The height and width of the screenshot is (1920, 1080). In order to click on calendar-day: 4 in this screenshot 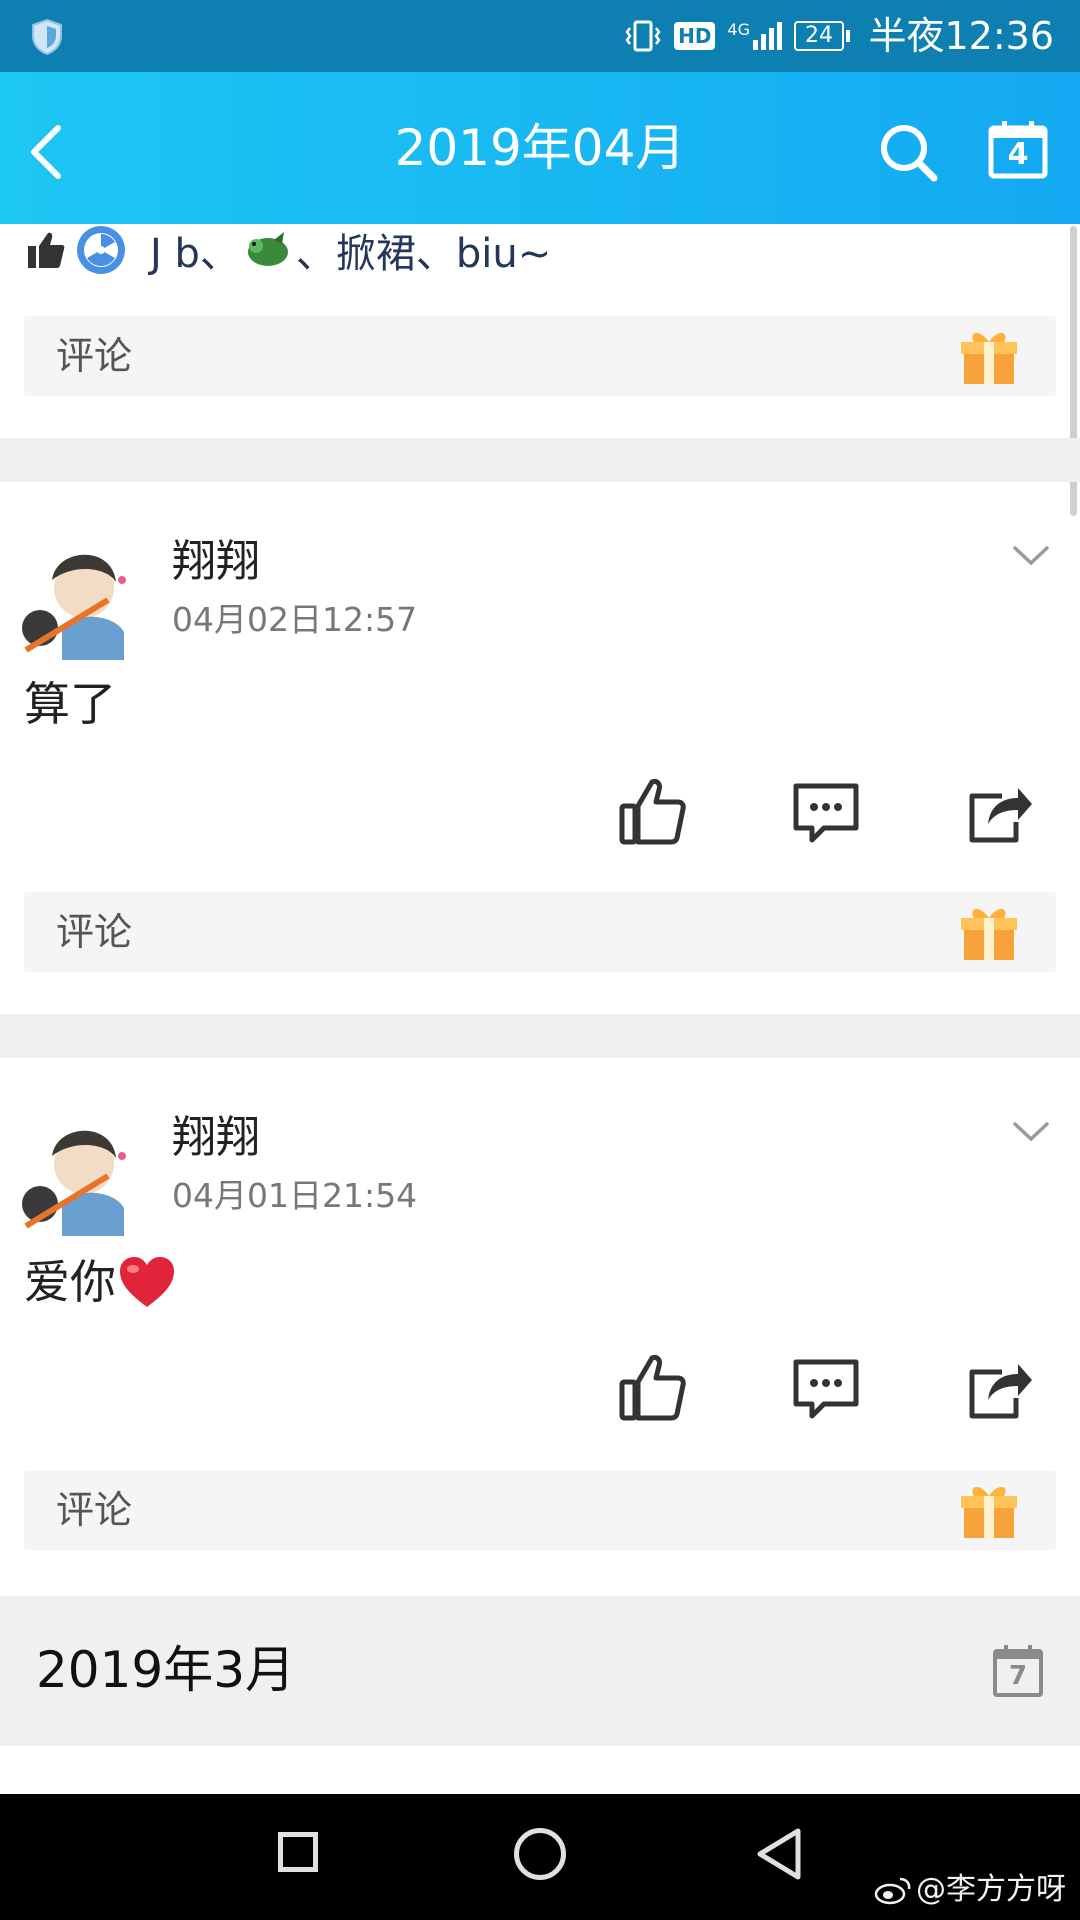, I will do `click(1018, 154)`.